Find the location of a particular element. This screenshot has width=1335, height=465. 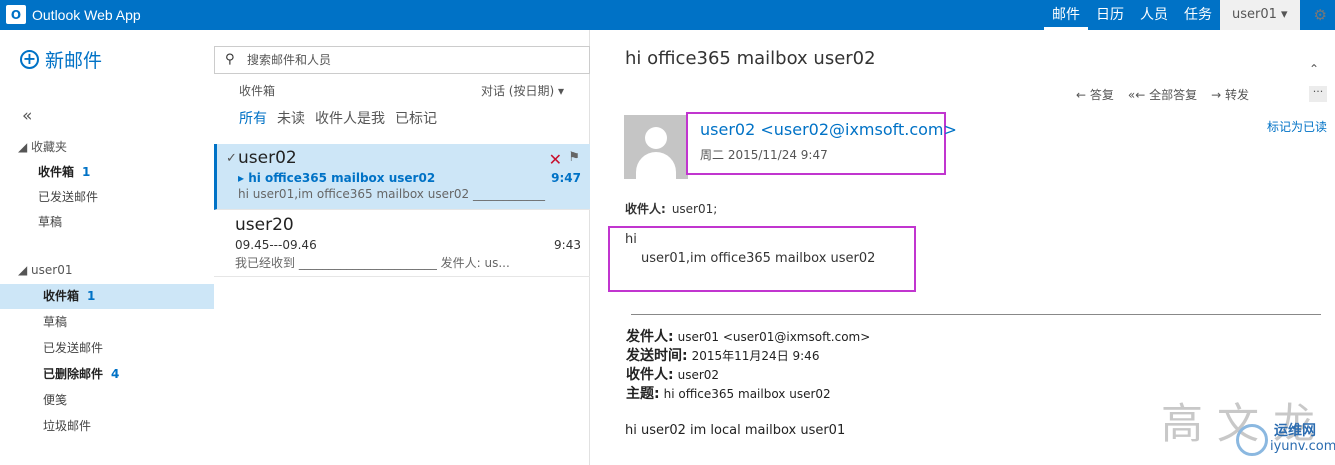

quote-sent: 发送时间: 2015年11月24日 9:46 is located at coordinates (722, 355).